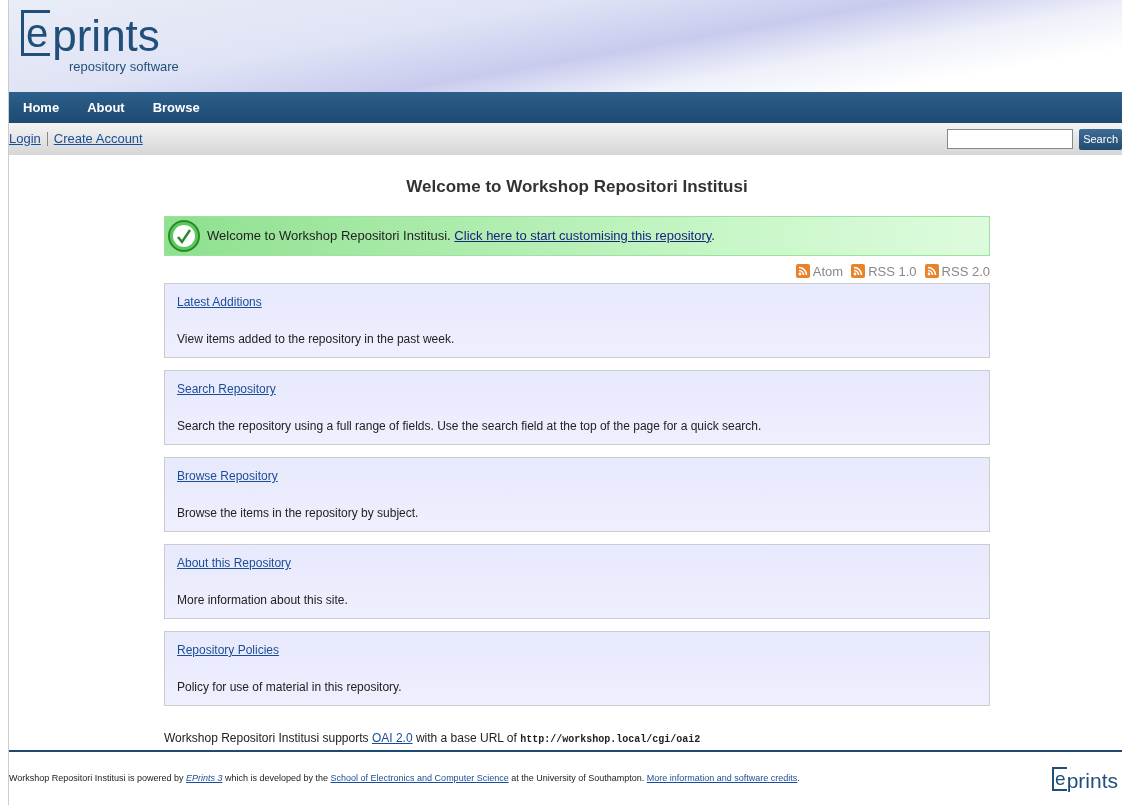 The image size is (1130, 805). What do you see at coordinates (470, 426) in the screenshot?
I see `section-description: Search the repository using a full range of fields. Use the search field at the top of the page for a quick search.` at bounding box center [470, 426].